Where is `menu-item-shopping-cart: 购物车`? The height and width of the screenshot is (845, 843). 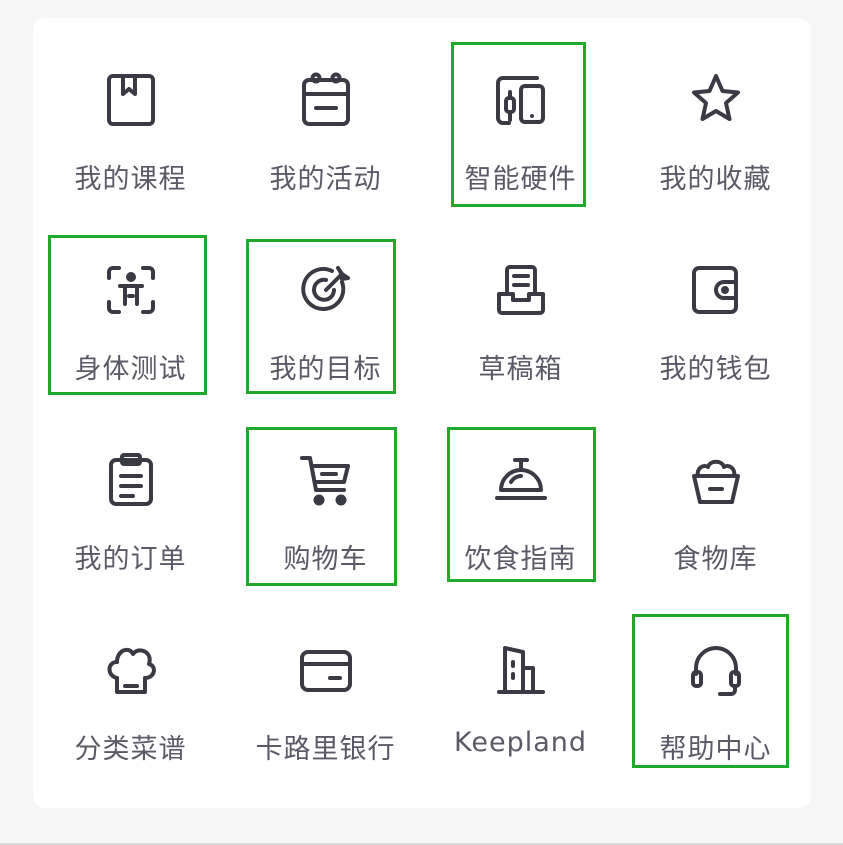 menu-item-shopping-cart: 购物车 is located at coordinates (325, 493).